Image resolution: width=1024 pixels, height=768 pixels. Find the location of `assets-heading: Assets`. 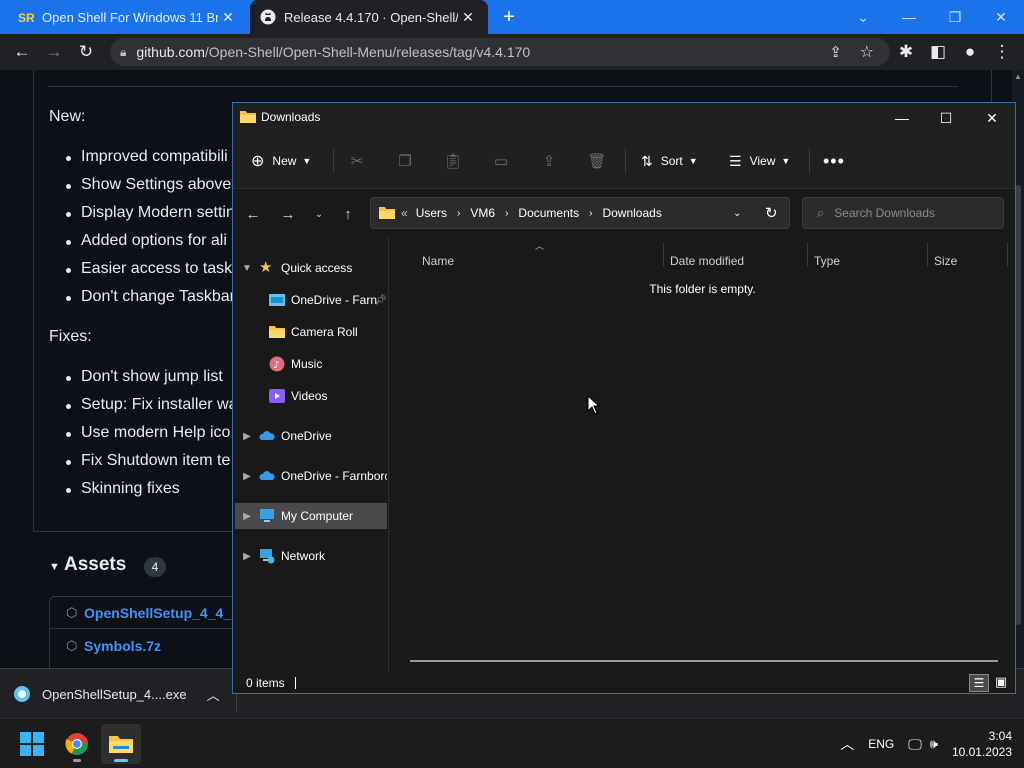

assets-heading: Assets is located at coordinates (95, 565).